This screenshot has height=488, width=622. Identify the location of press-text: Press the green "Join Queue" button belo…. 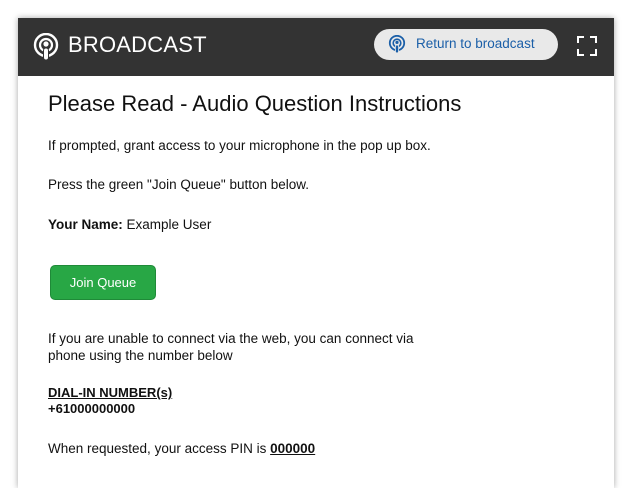
(179, 184).